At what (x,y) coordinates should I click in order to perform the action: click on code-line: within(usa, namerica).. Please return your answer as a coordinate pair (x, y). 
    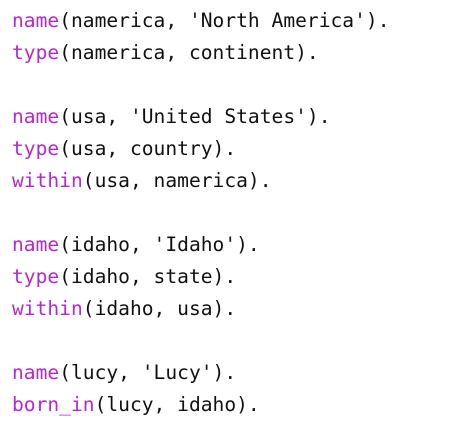
    Looking at the image, I should click on (235, 181).